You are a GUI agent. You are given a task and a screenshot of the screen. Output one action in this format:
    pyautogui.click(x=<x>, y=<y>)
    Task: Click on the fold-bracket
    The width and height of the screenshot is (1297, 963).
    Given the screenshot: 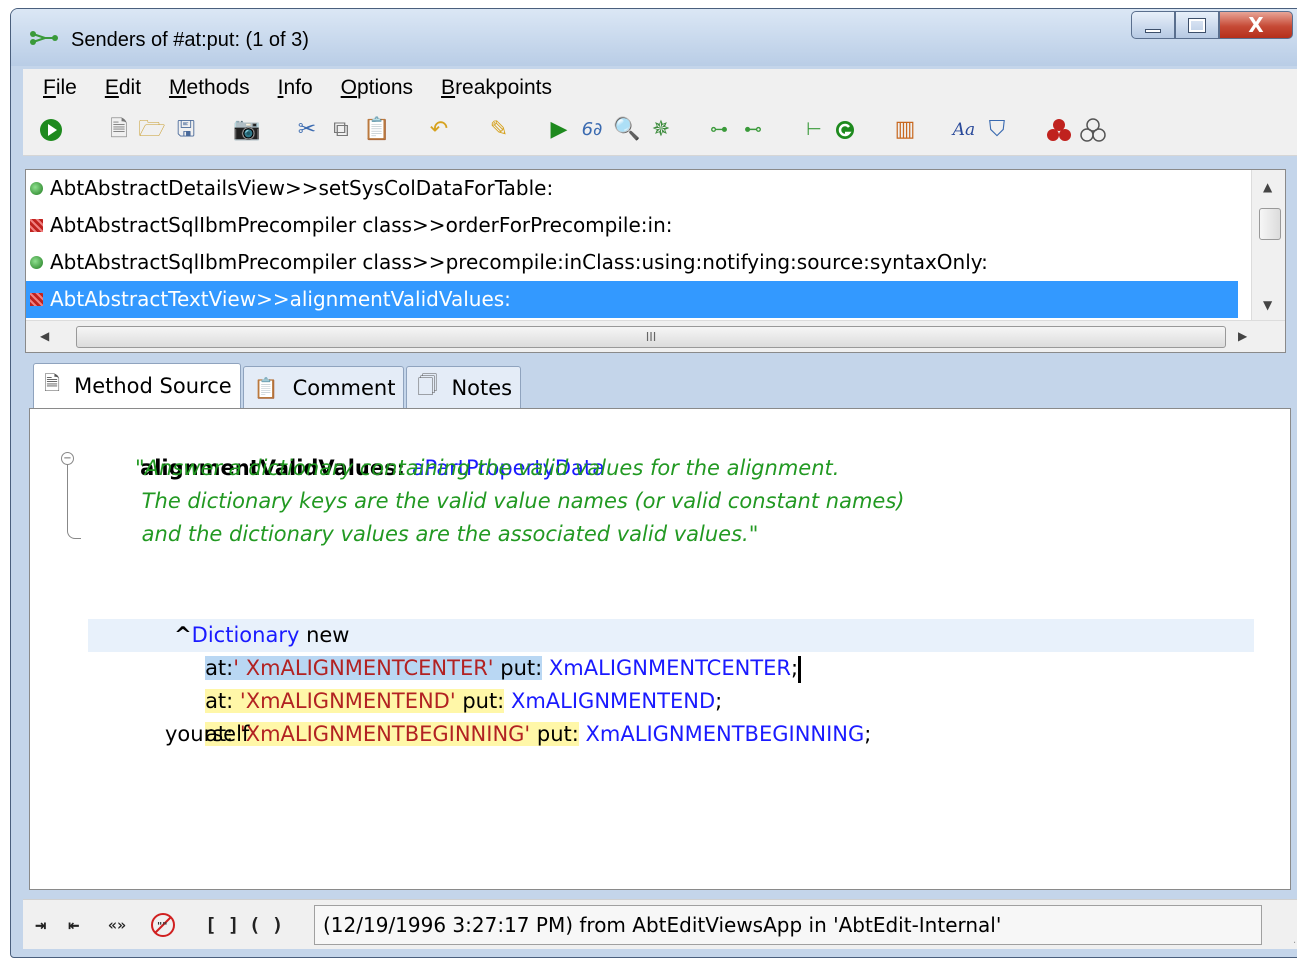 What is the action you would take?
    pyautogui.click(x=74, y=498)
    